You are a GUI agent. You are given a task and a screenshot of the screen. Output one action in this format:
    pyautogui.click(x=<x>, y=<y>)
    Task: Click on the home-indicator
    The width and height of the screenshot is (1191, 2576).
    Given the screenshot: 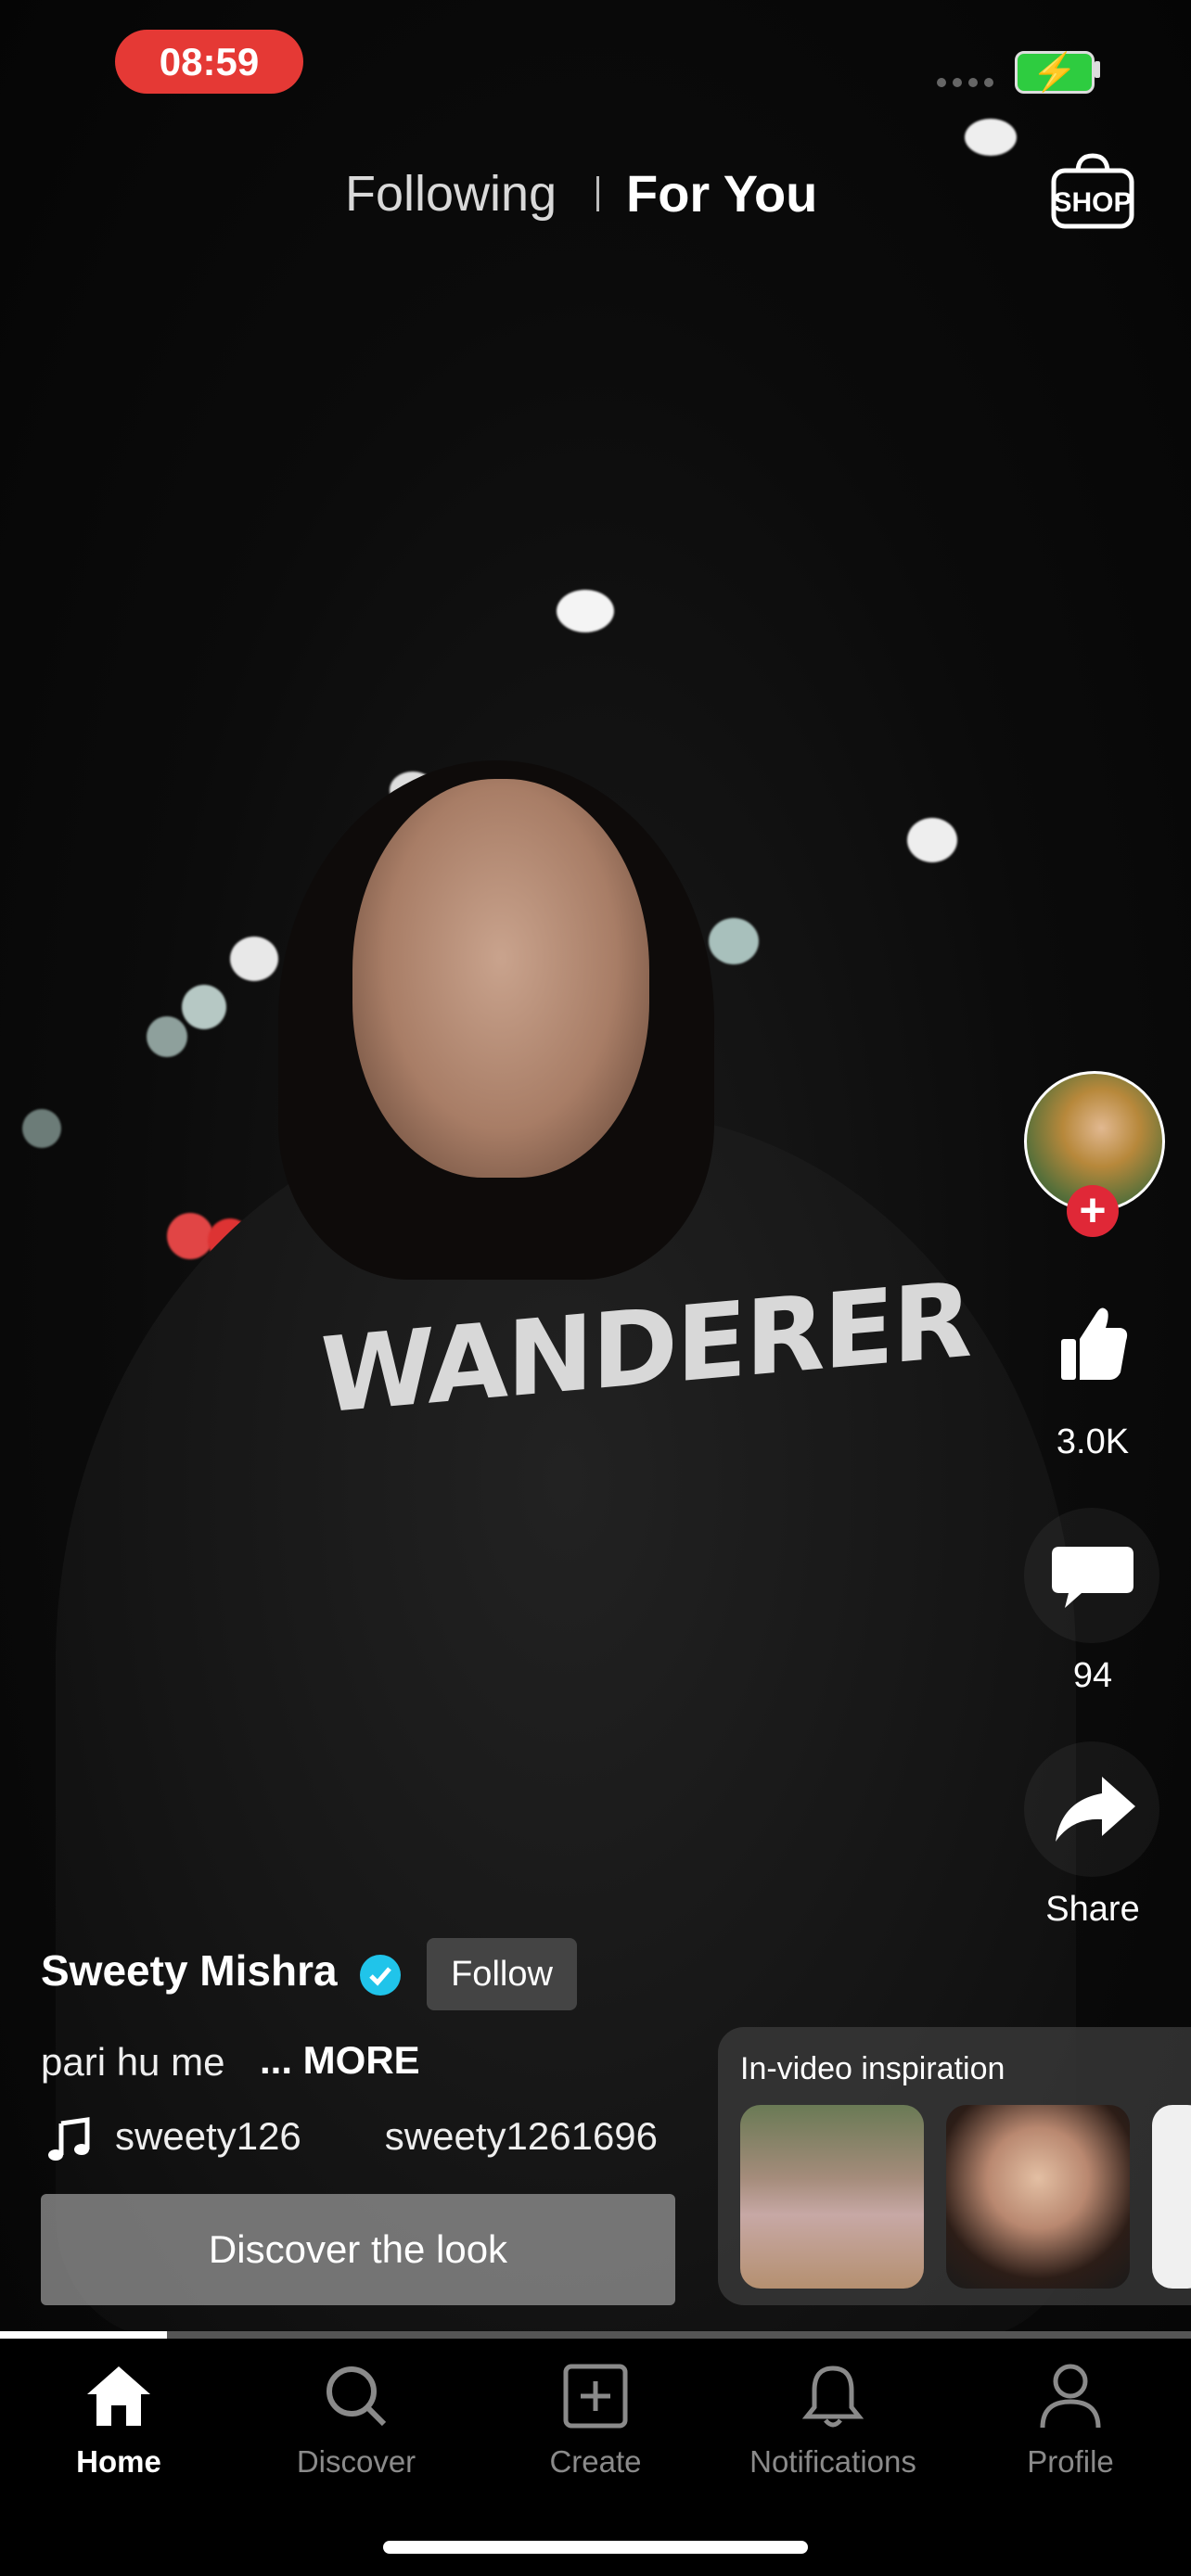 What is the action you would take?
    pyautogui.click(x=595, y=2547)
    